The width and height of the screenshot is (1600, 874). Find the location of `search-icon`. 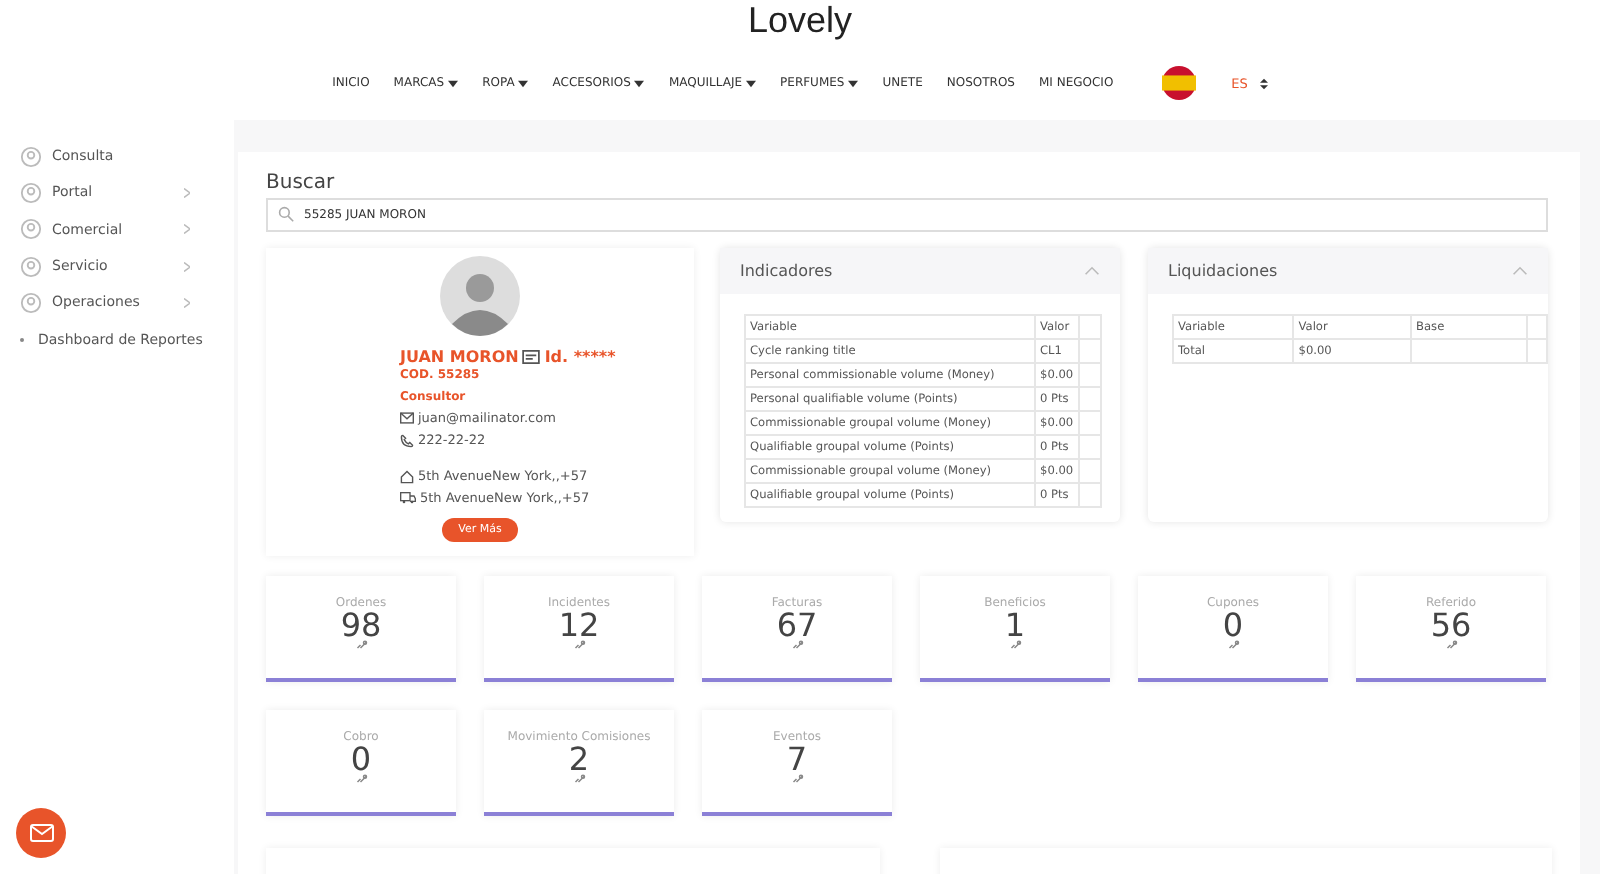

search-icon is located at coordinates (286, 214).